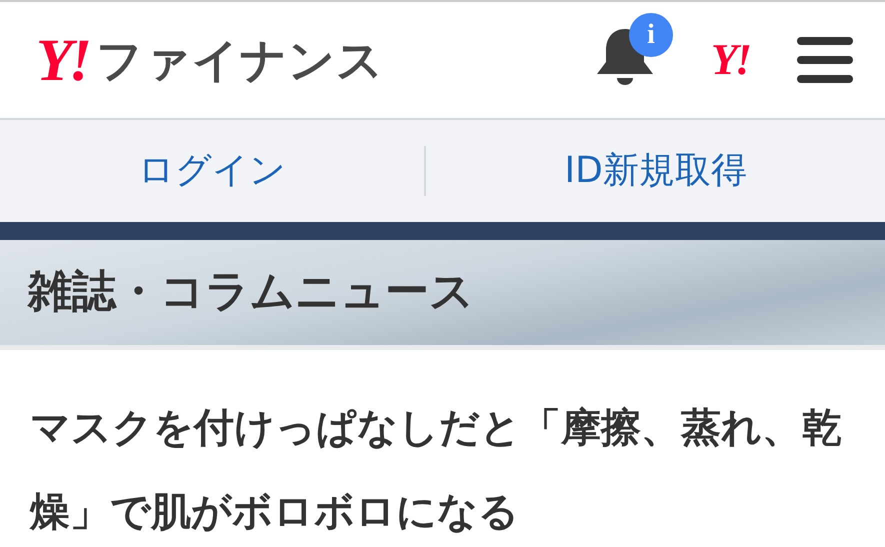  What do you see at coordinates (651, 35) in the screenshot?
I see `notification-badge: i` at bounding box center [651, 35].